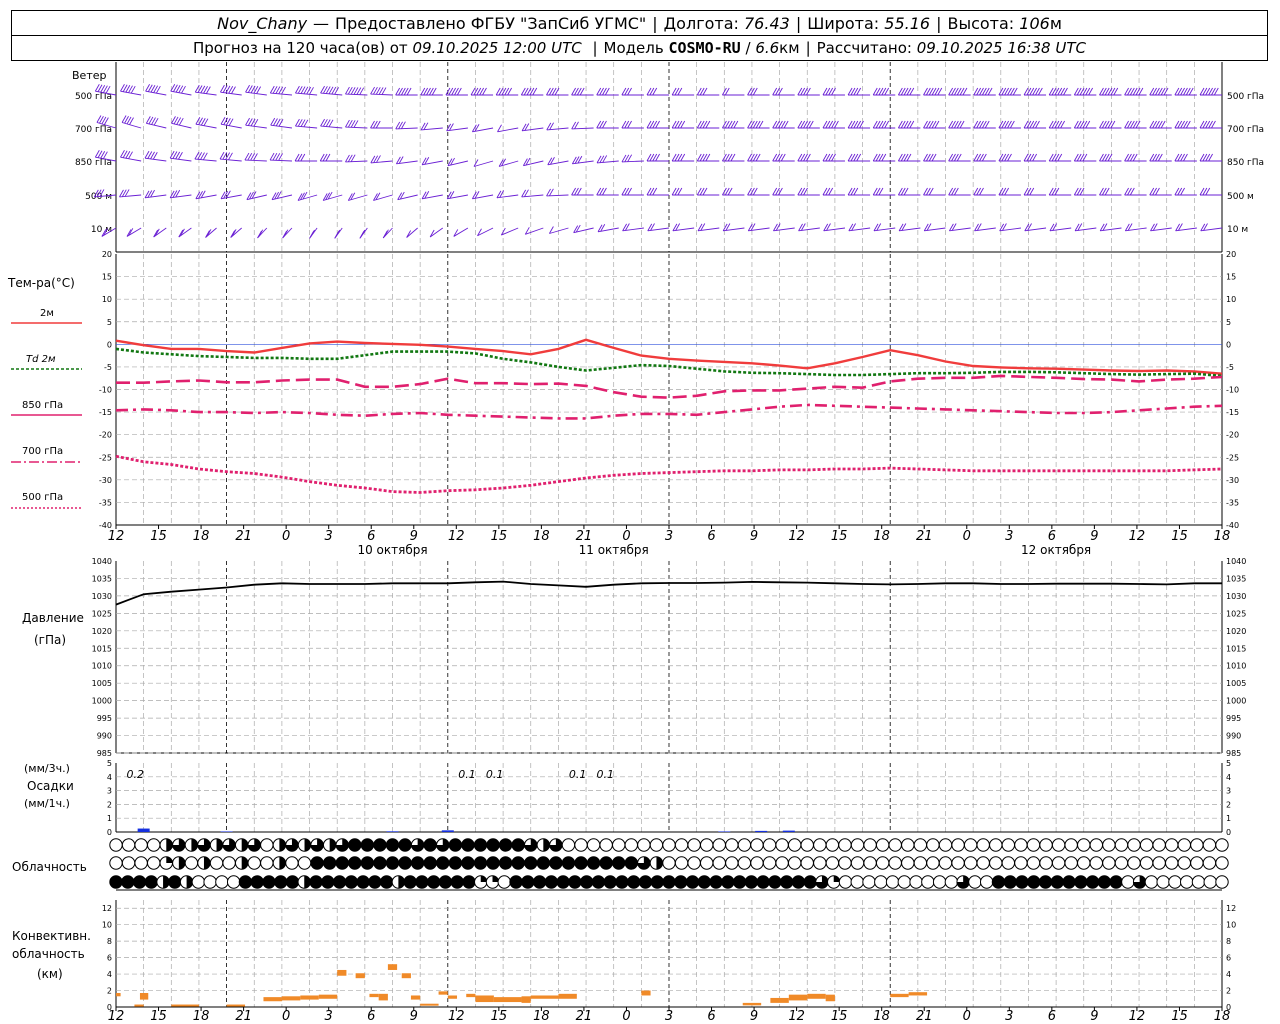  Describe the element at coordinates (1233, 753) in the screenshot. I see `pressure-ytick-right: 985` at that location.